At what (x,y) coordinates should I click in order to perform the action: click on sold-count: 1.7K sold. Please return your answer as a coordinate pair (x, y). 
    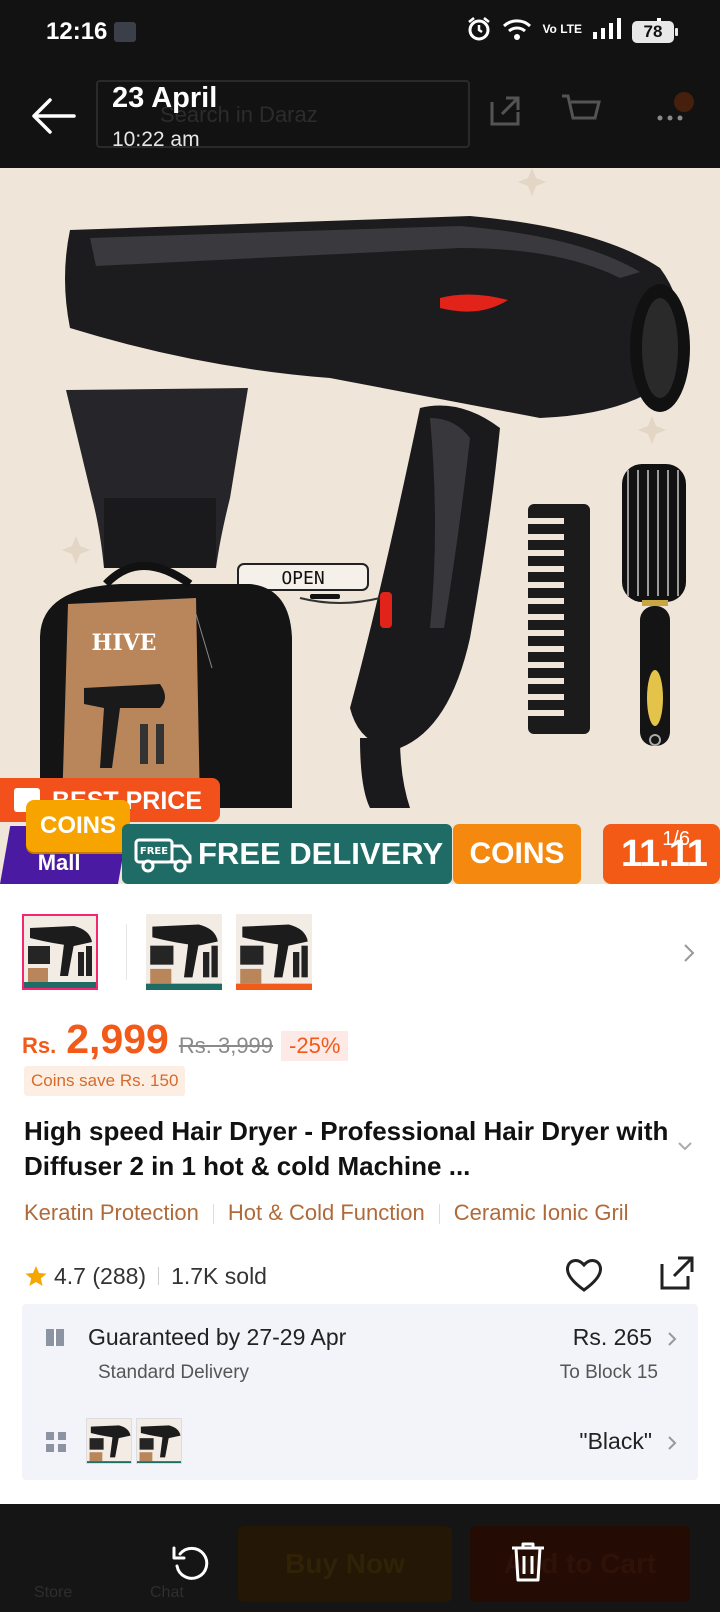
    Looking at the image, I should click on (219, 1275).